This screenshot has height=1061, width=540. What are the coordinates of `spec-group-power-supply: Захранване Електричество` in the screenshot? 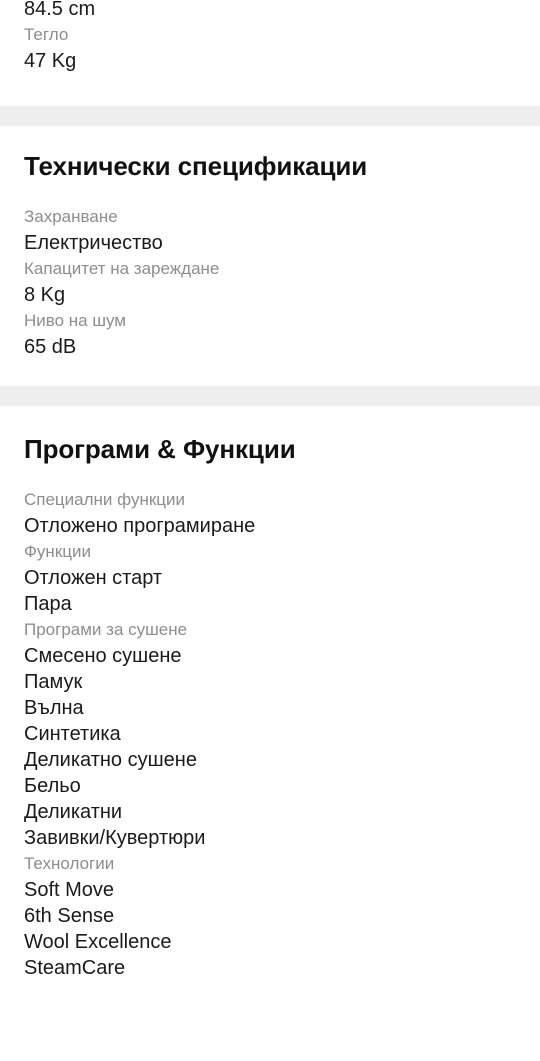 It's located at (270, 230).